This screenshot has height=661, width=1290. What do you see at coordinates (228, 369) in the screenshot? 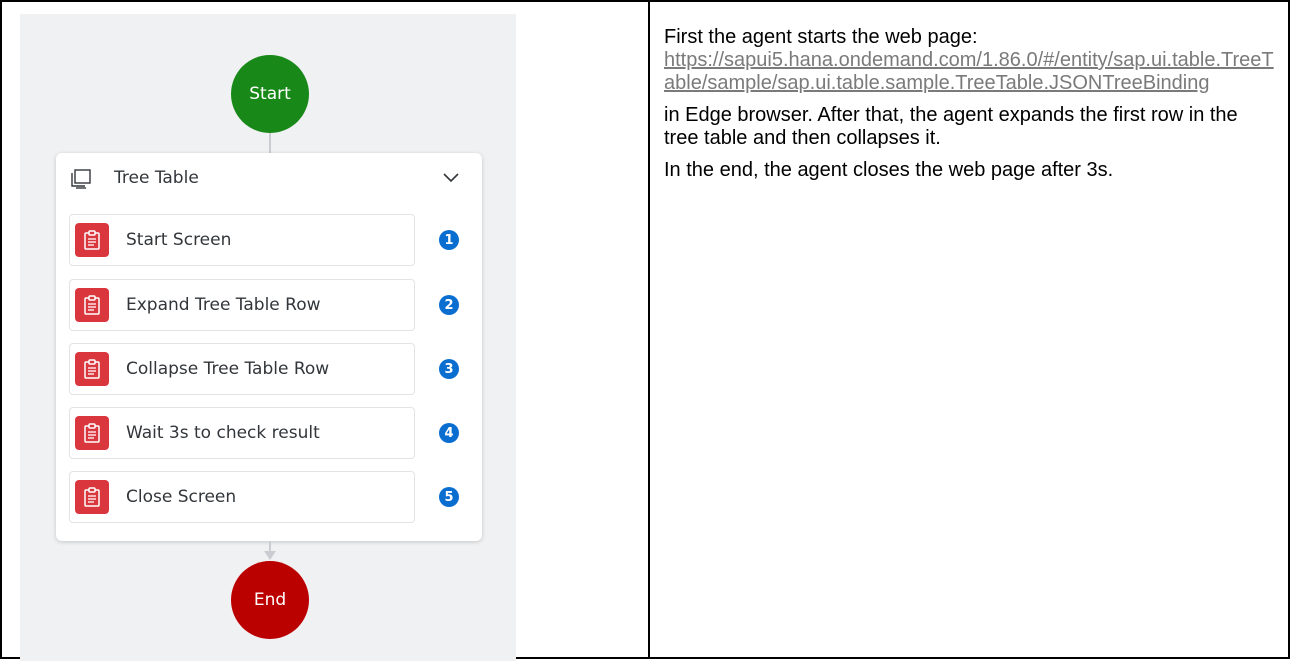
I see `step-label: Collapse Tree Table Row` at bounding box center [228, 369].